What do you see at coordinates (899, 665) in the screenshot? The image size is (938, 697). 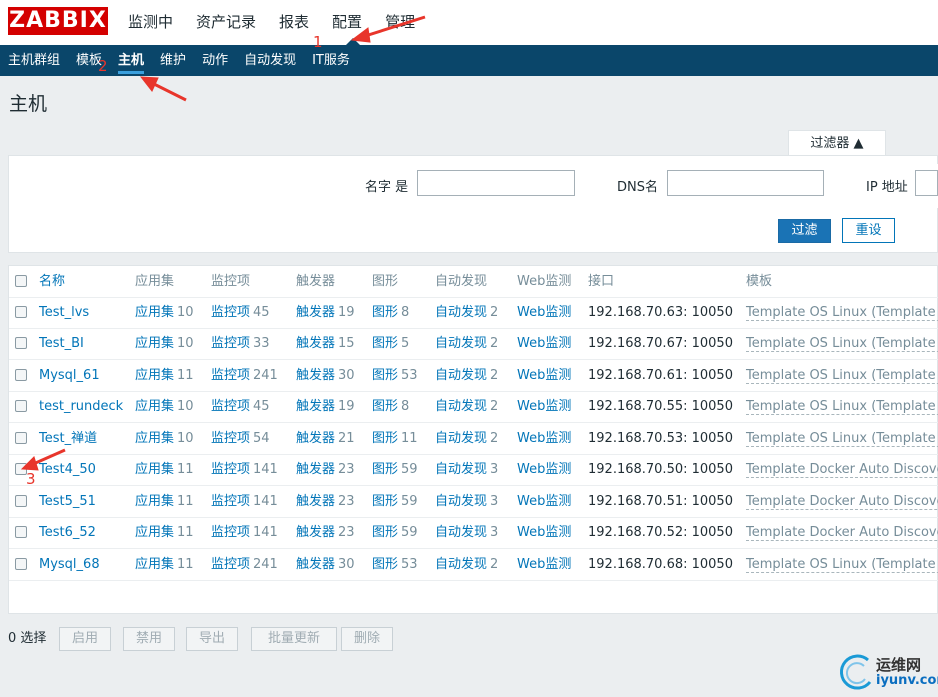 I see `watermark-title: 运维网` at bounding box center [899, 665].